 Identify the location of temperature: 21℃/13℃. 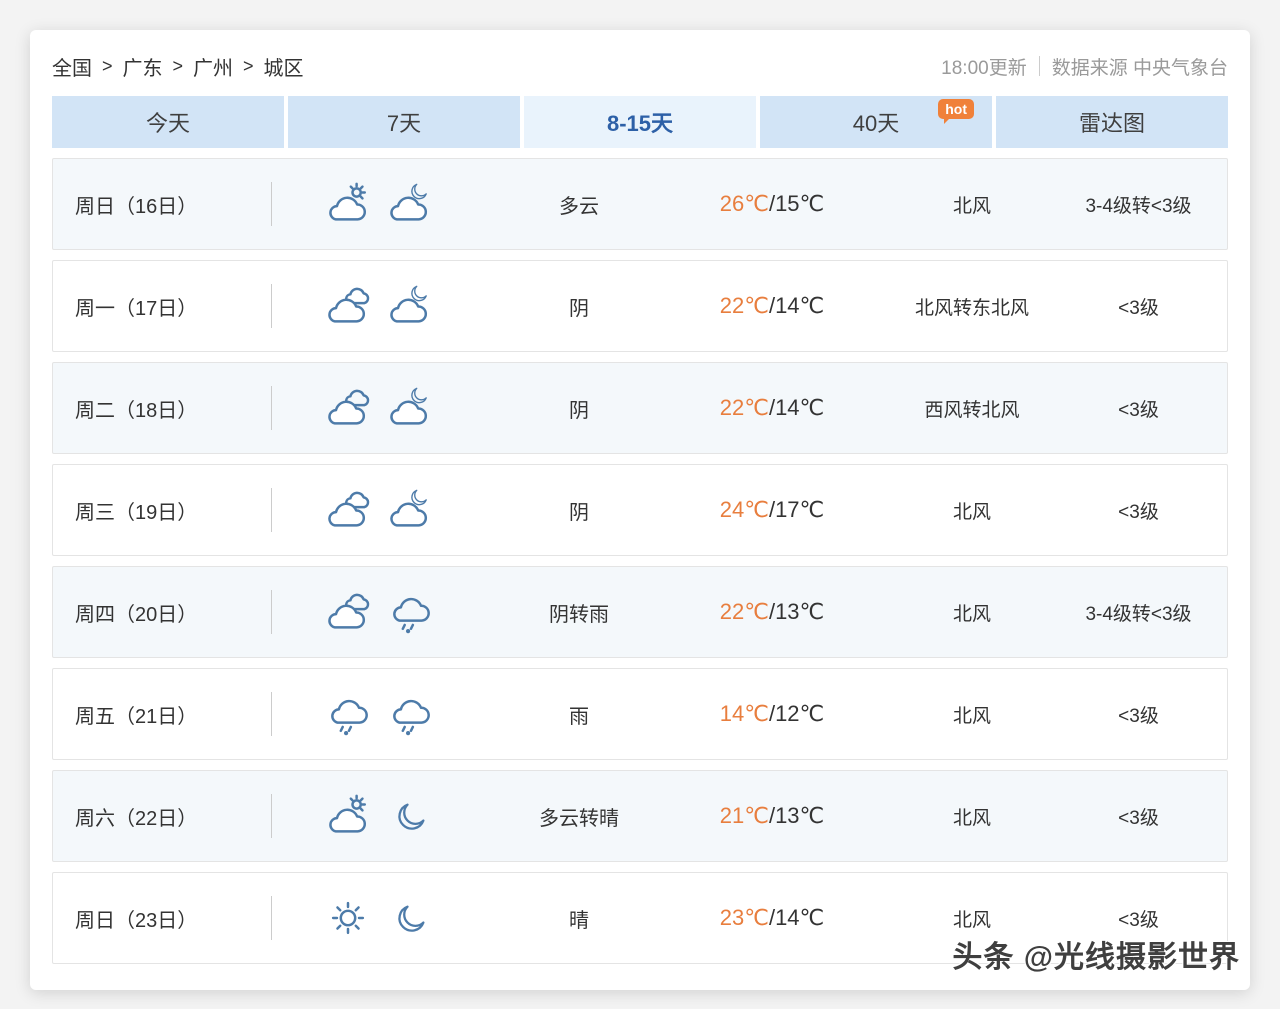
(772, 815).